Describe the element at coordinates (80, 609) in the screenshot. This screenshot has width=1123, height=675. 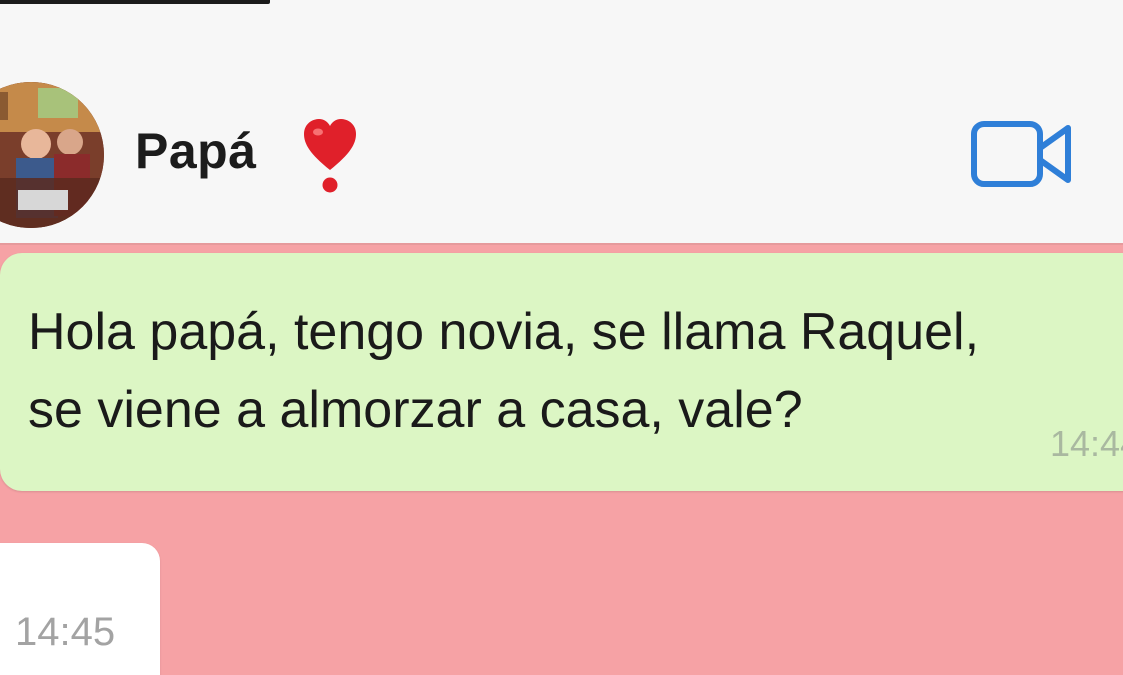
I see `incoming-message-bubble: 14:45` at that location.